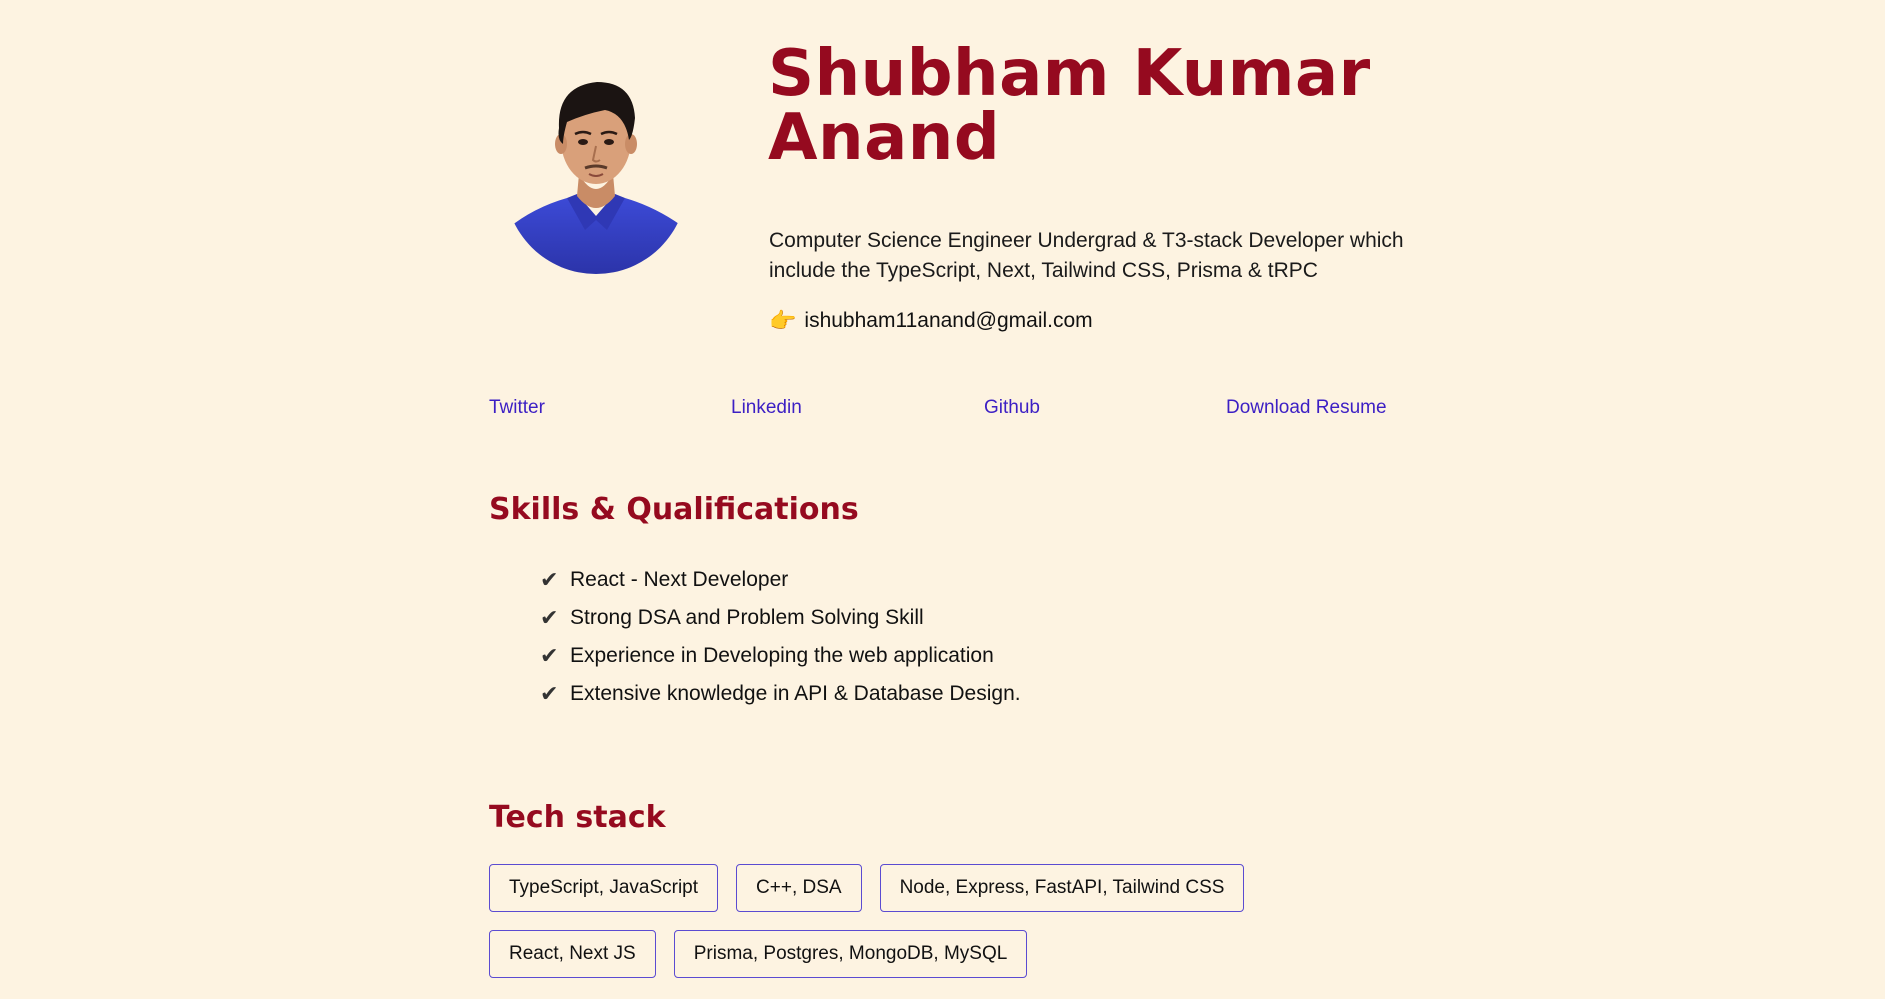  I want to click on skill-label: React - Next Developer, so click(679, 579).